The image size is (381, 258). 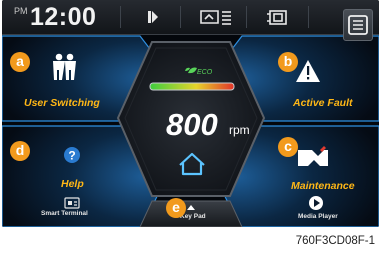 What do you see at coordinates (176, 208) in the screenshot?
I see `callout-badge-e: e` at bounding box center [176, 208].